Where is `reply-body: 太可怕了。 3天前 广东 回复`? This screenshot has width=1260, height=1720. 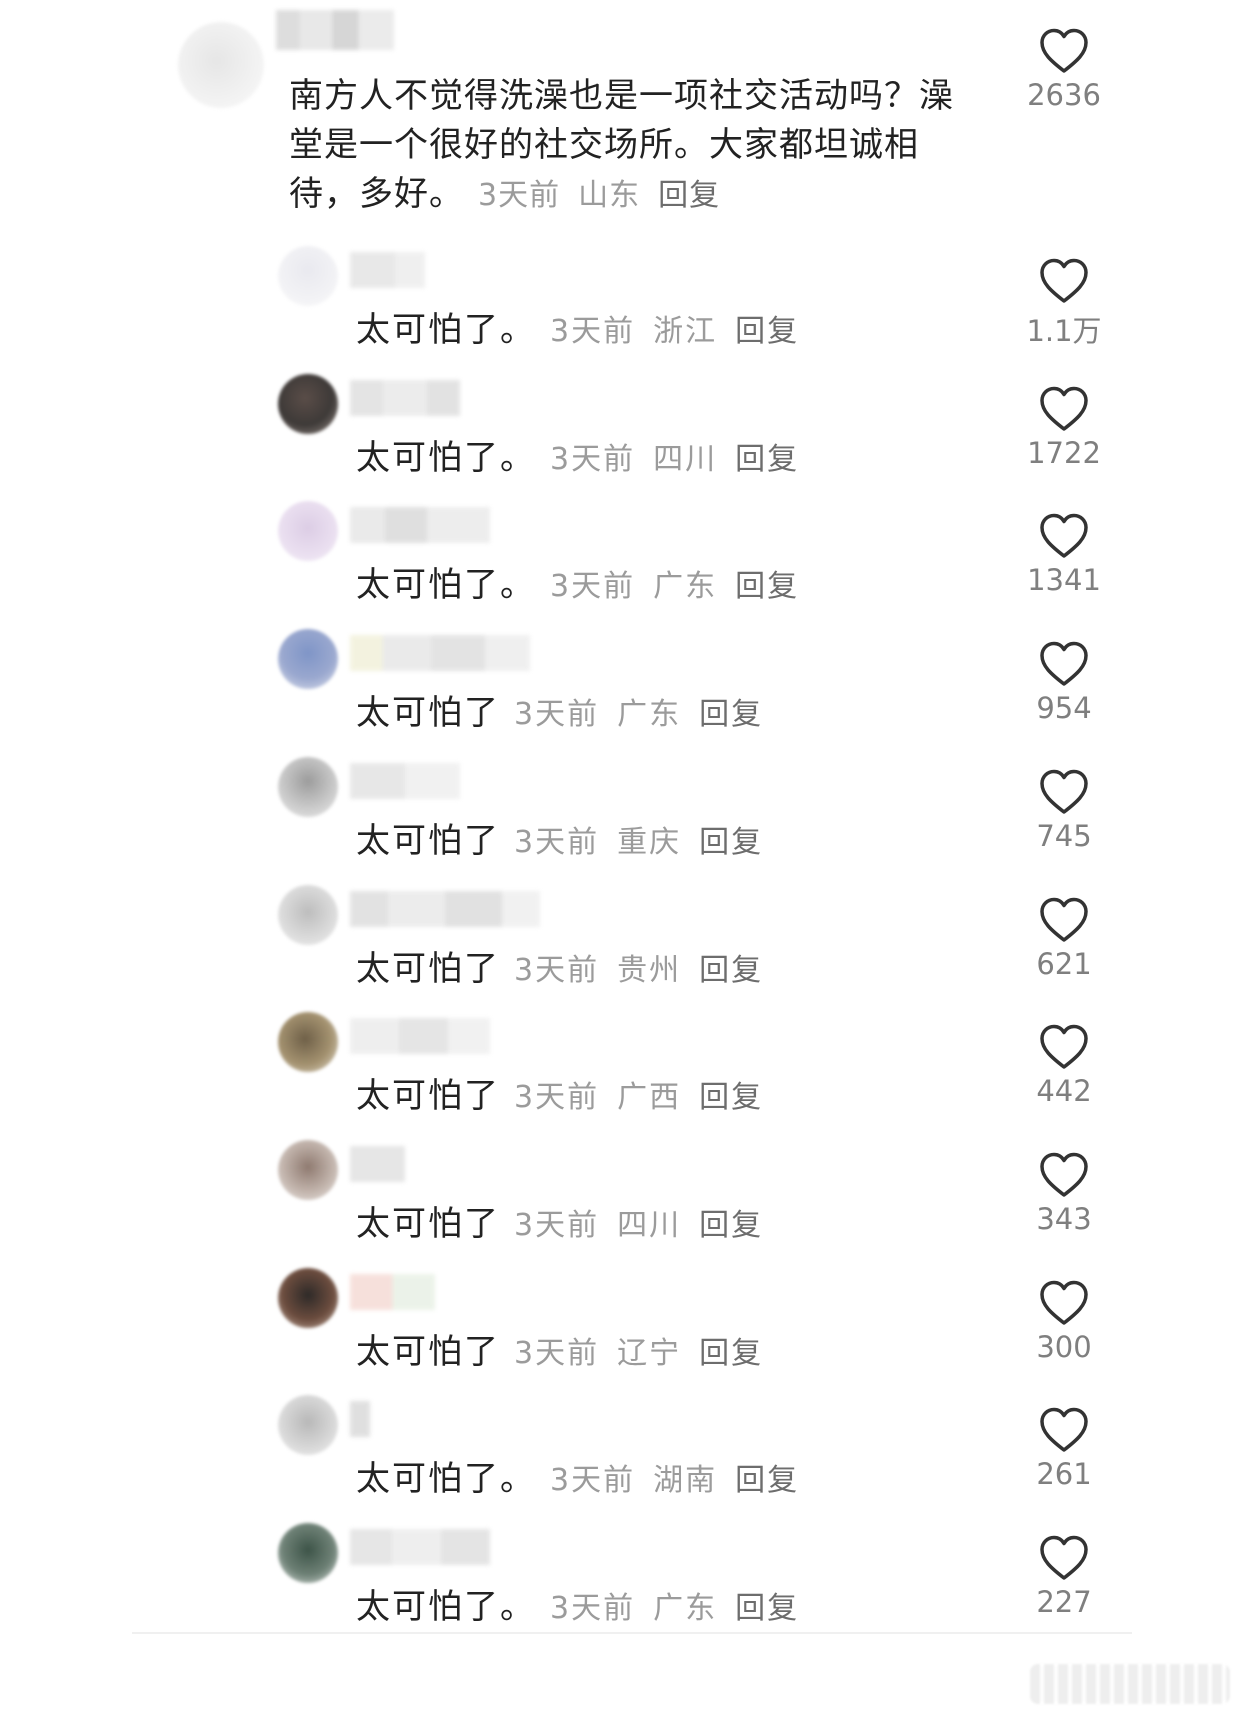 reply-body: 太可怕了。 3天前 广东 回复 is located at coordinates (577, 1608).